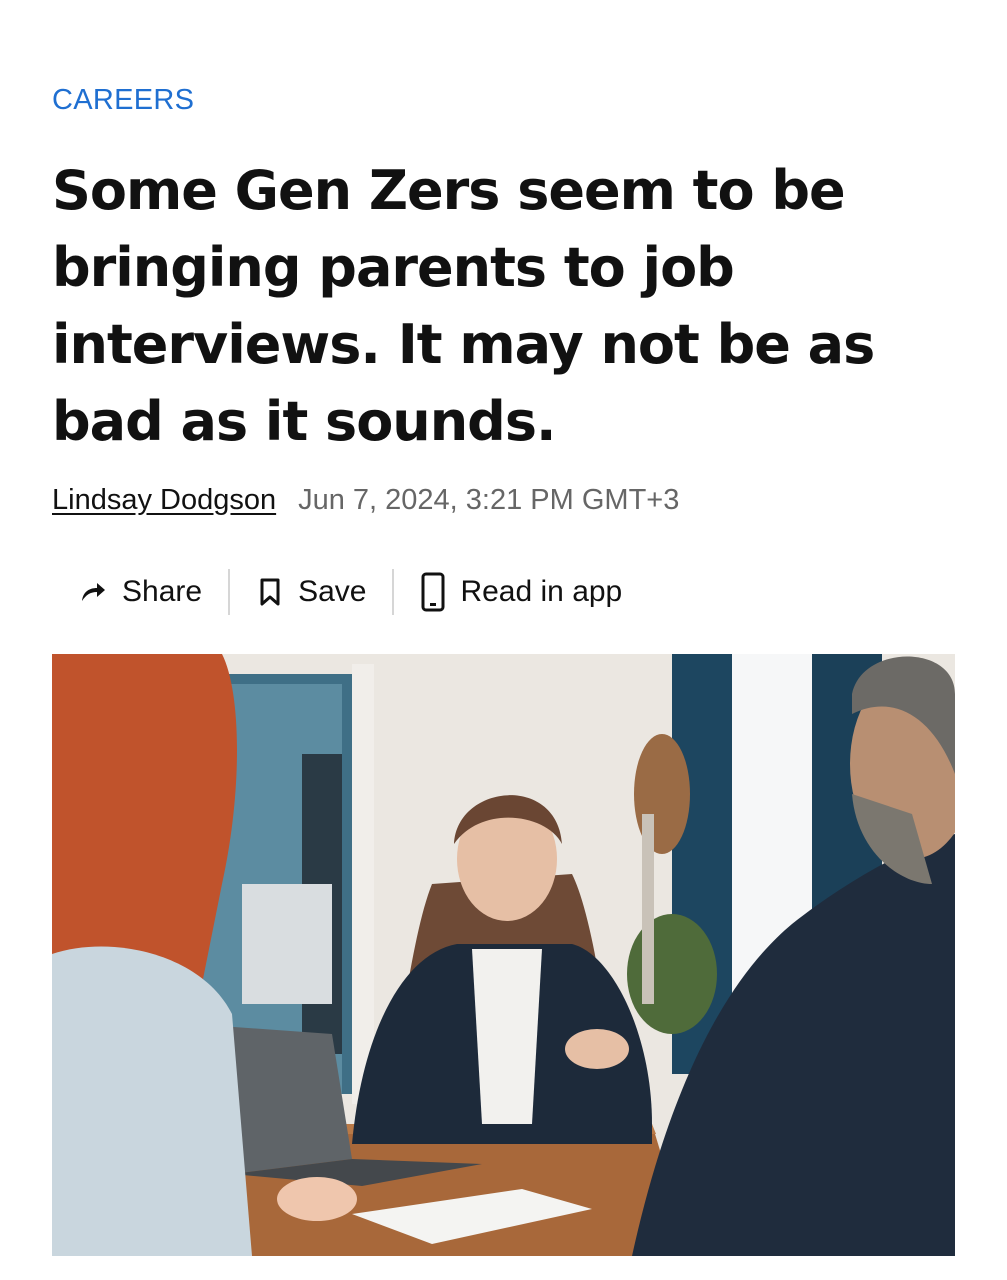 The width and height of the screenshot is (1007, 1280). I want to click on read-in-app-label: Read in app, so click(541, 591).